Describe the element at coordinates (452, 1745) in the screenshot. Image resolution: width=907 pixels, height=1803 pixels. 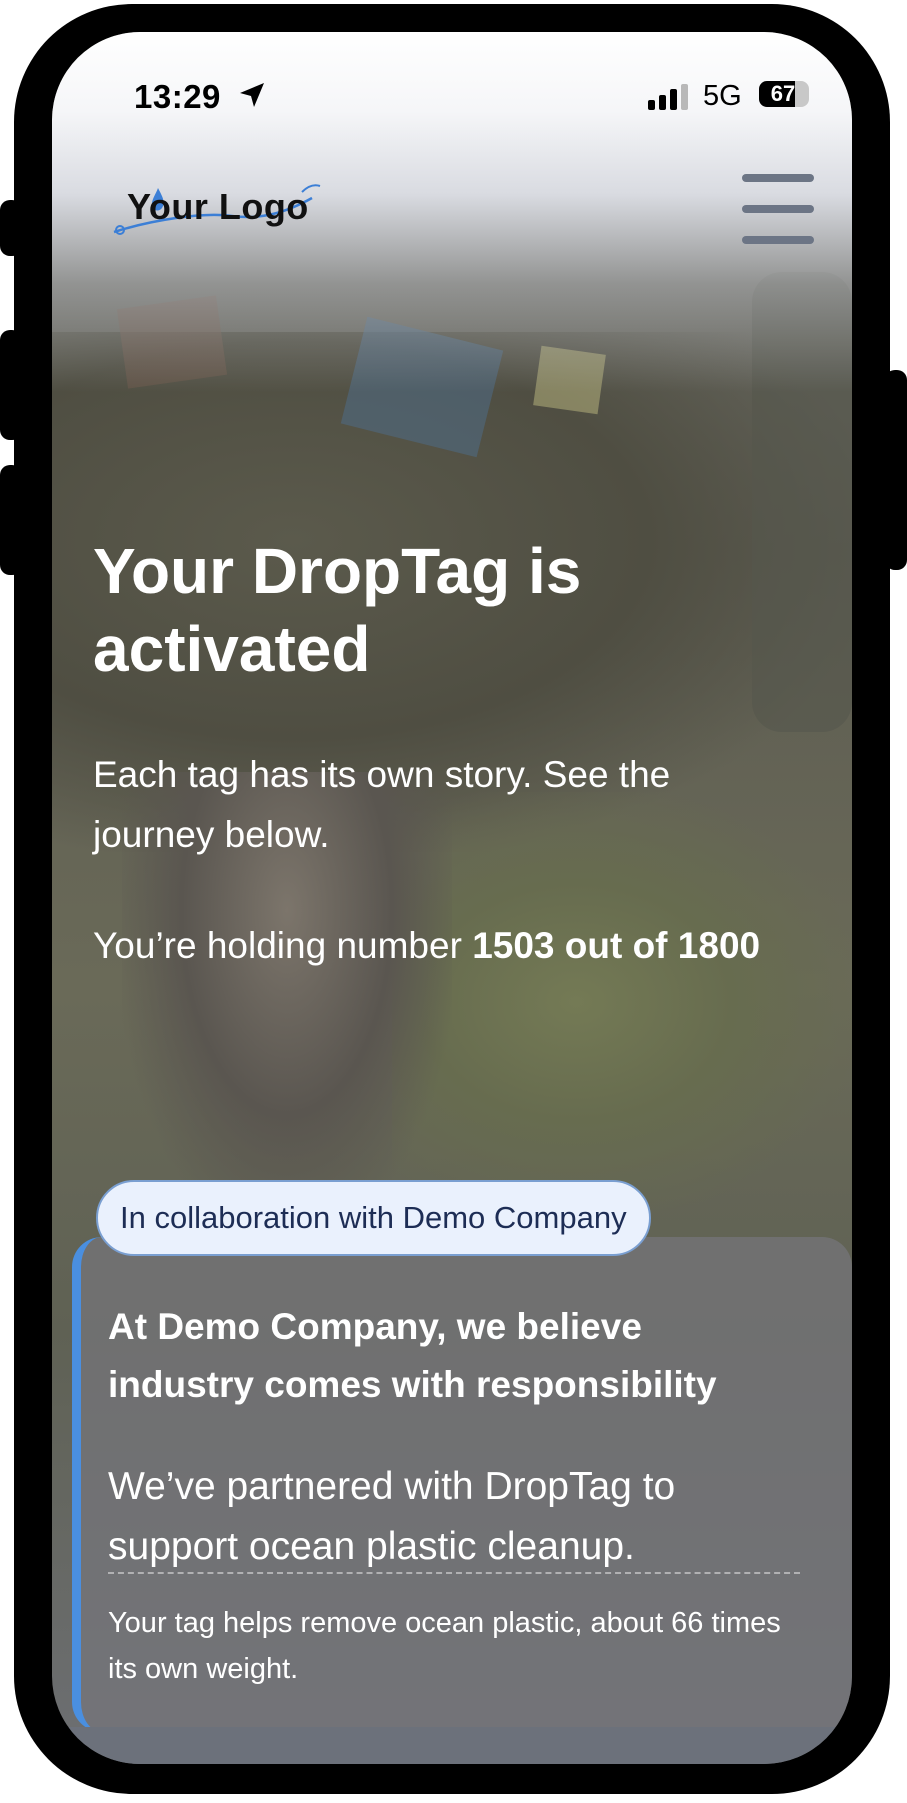
I see `next-section-edge` at that location.